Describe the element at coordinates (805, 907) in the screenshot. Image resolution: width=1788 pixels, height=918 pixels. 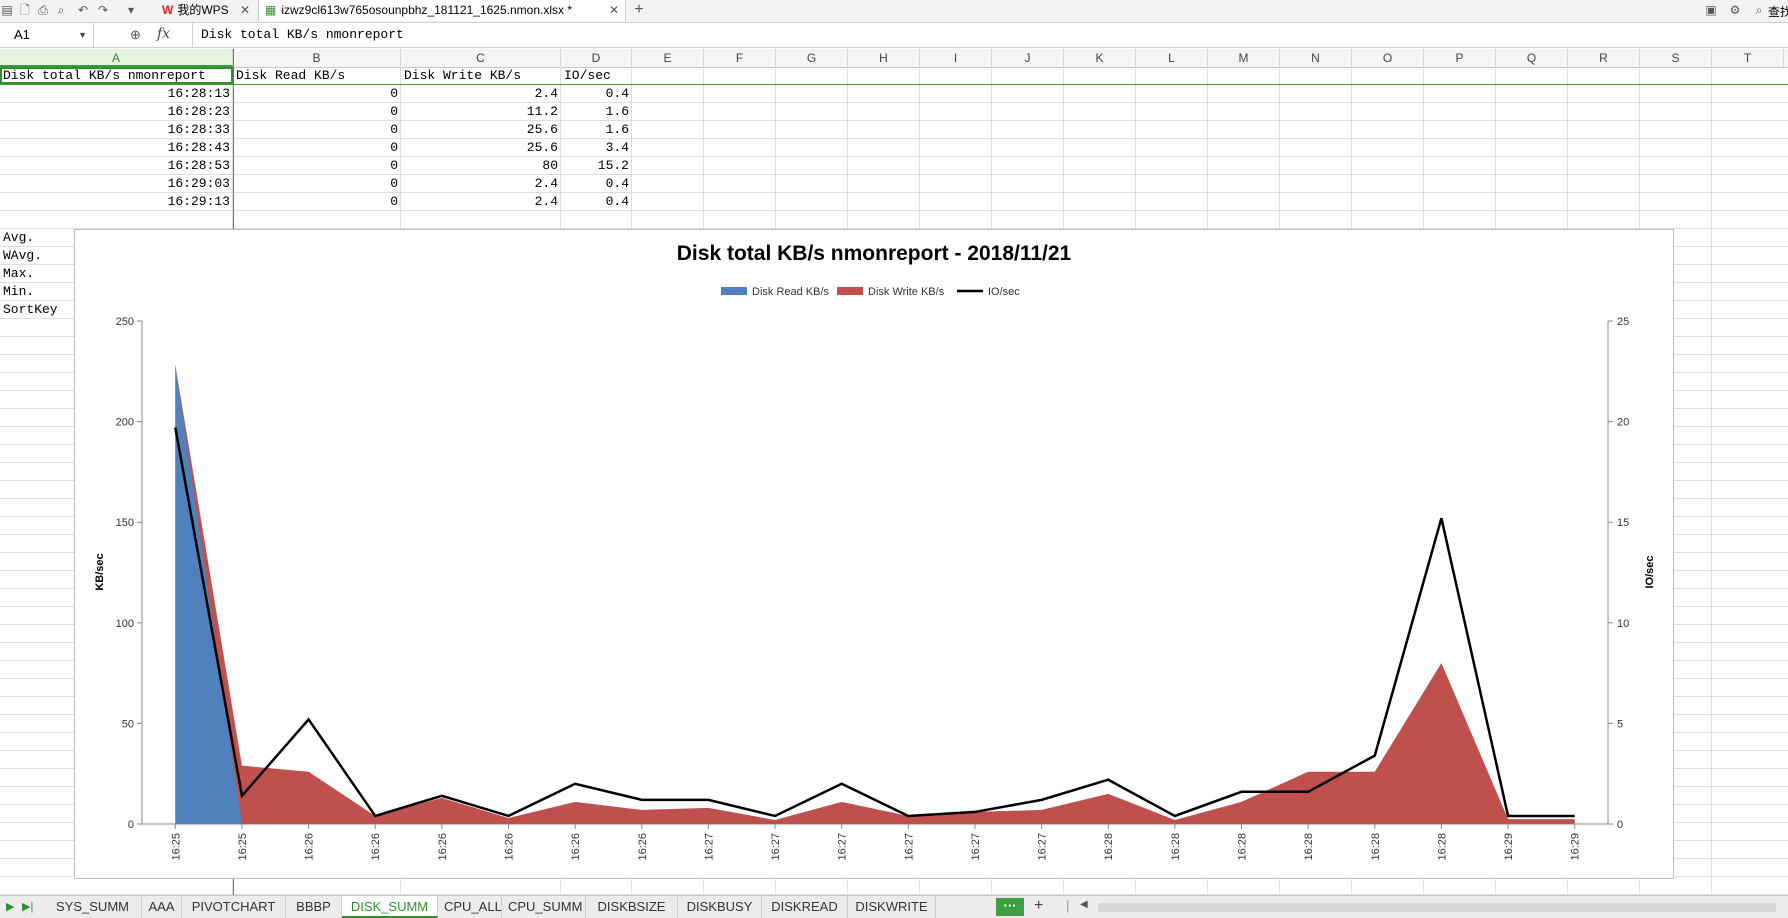
I see `sheet-tab-diskread: DISKREAD` at that location.